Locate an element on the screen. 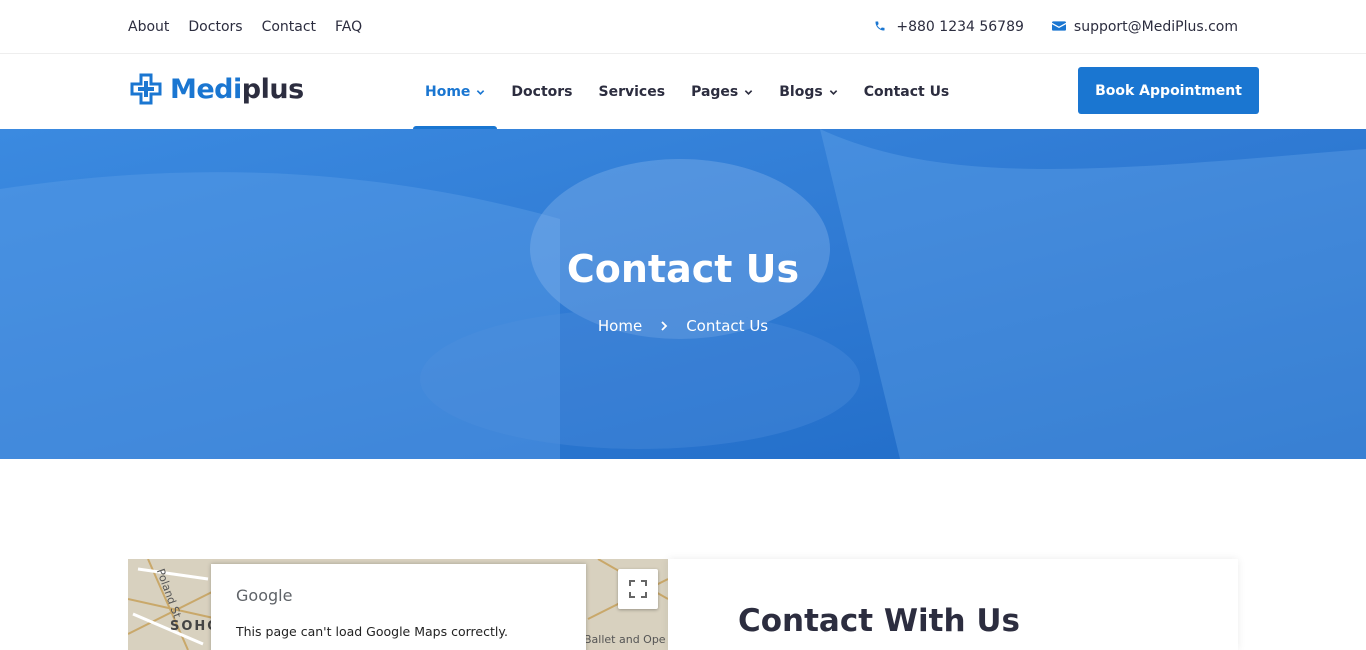 Image resolution: width=1366 pixels, height=650 pixels. phone-contact: +880 1234 56789 is located at coordinates (949, 27).